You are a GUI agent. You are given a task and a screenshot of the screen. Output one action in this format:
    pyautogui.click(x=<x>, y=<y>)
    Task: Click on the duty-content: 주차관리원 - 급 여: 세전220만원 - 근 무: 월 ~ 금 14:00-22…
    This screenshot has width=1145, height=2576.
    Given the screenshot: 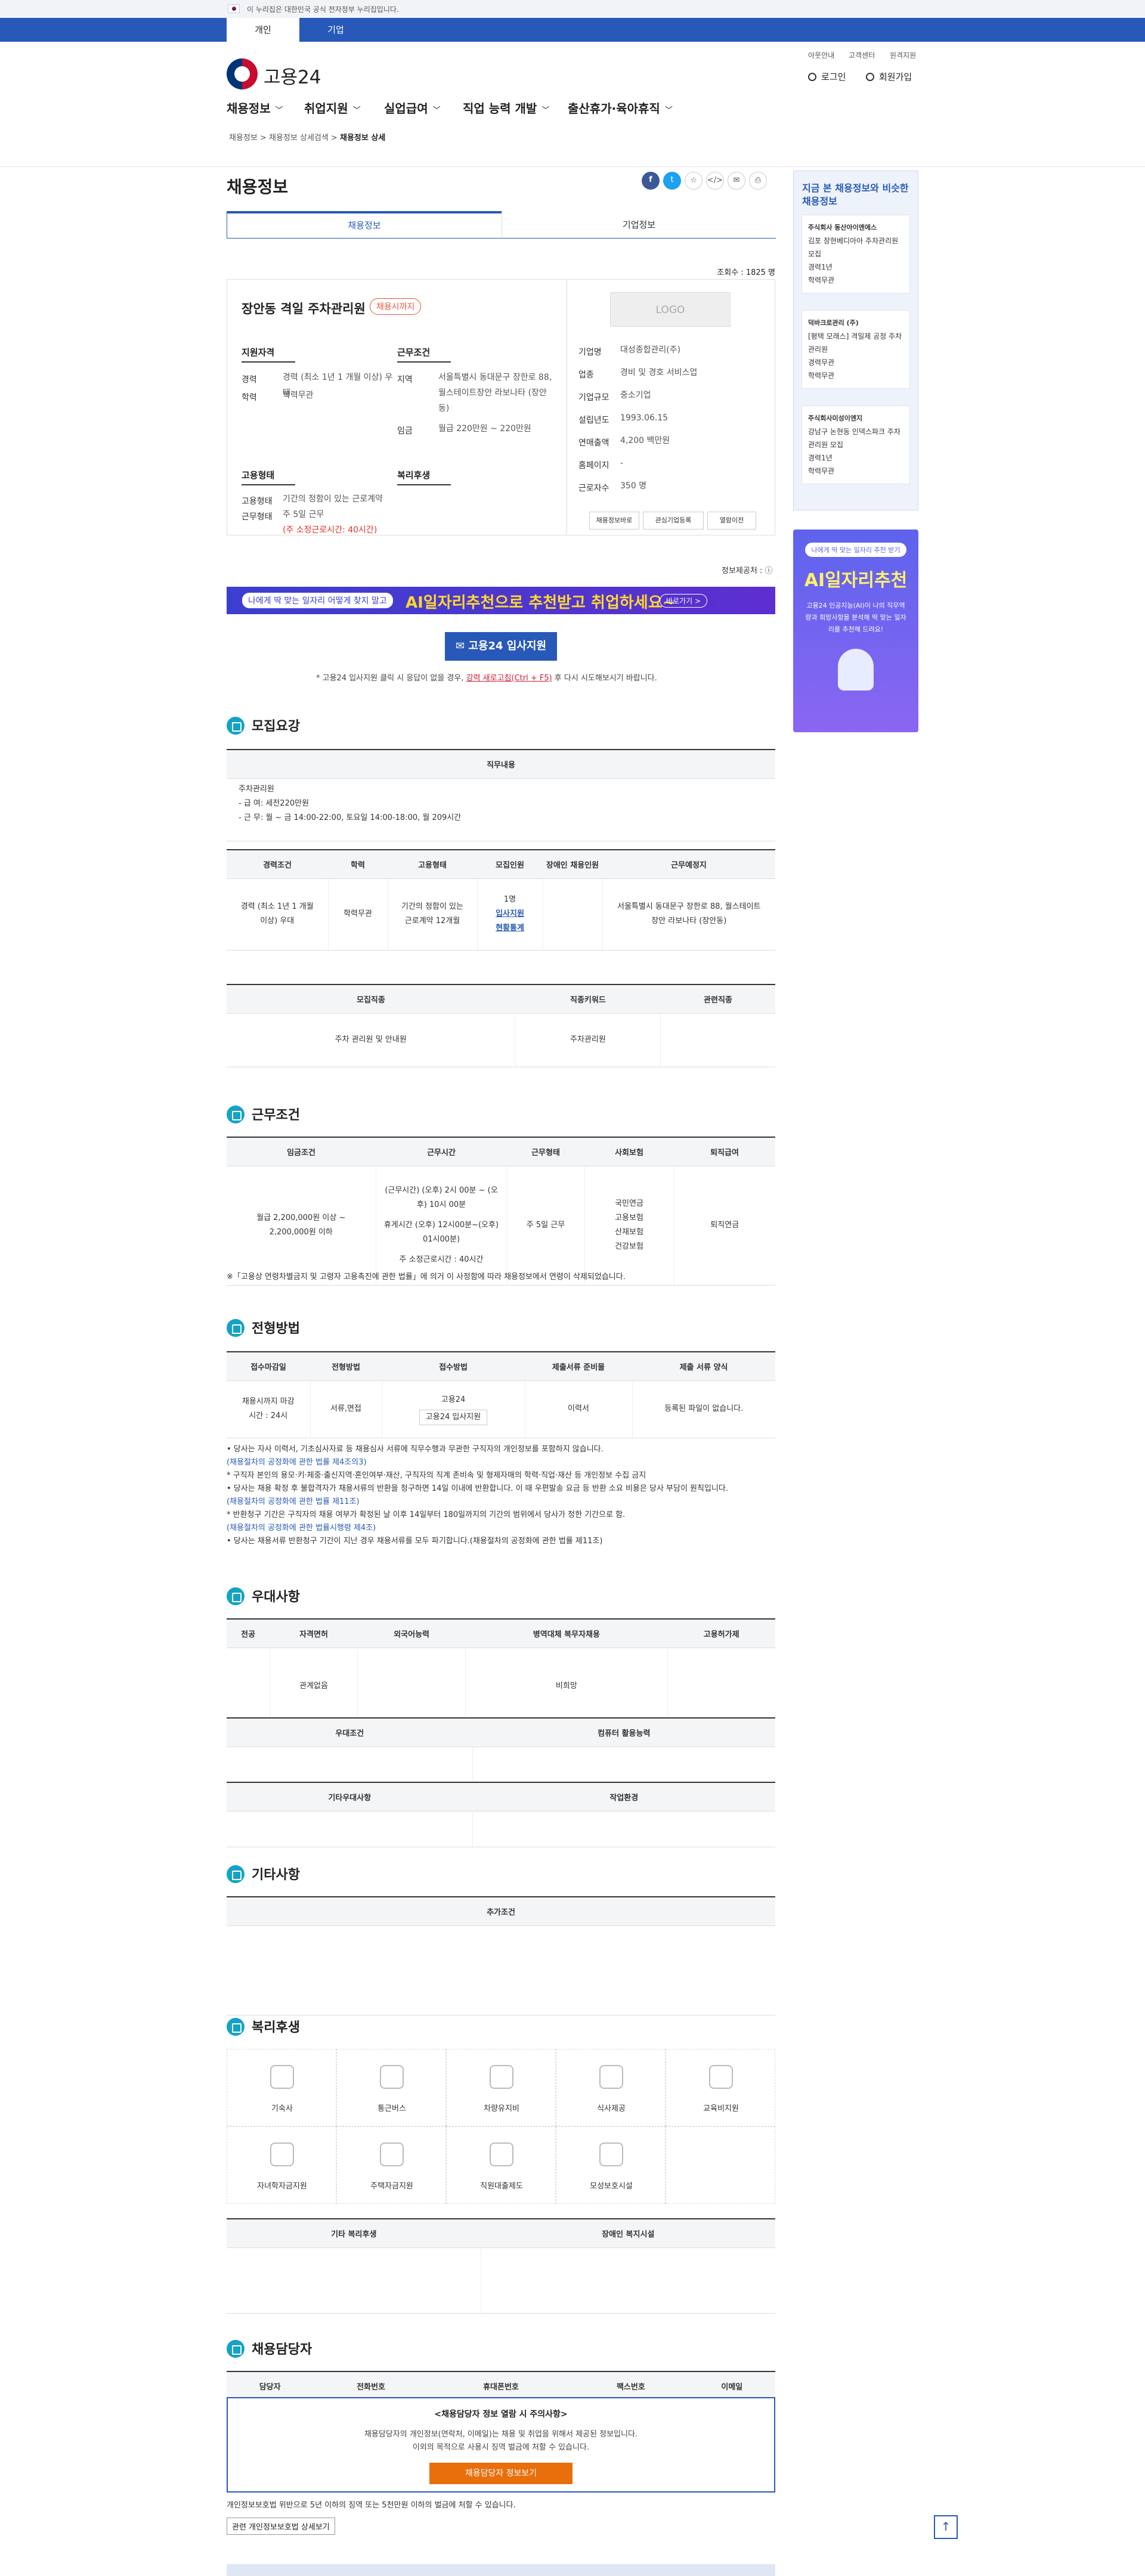 What is the action you would take?
    pyautogui.click(x=350, y=803)
    